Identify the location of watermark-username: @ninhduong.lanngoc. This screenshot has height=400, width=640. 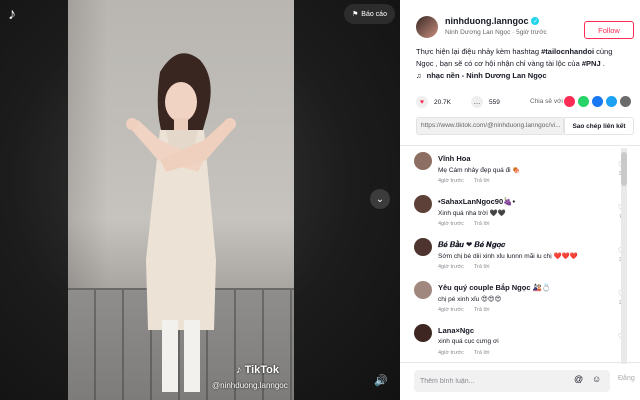
(250, 385).